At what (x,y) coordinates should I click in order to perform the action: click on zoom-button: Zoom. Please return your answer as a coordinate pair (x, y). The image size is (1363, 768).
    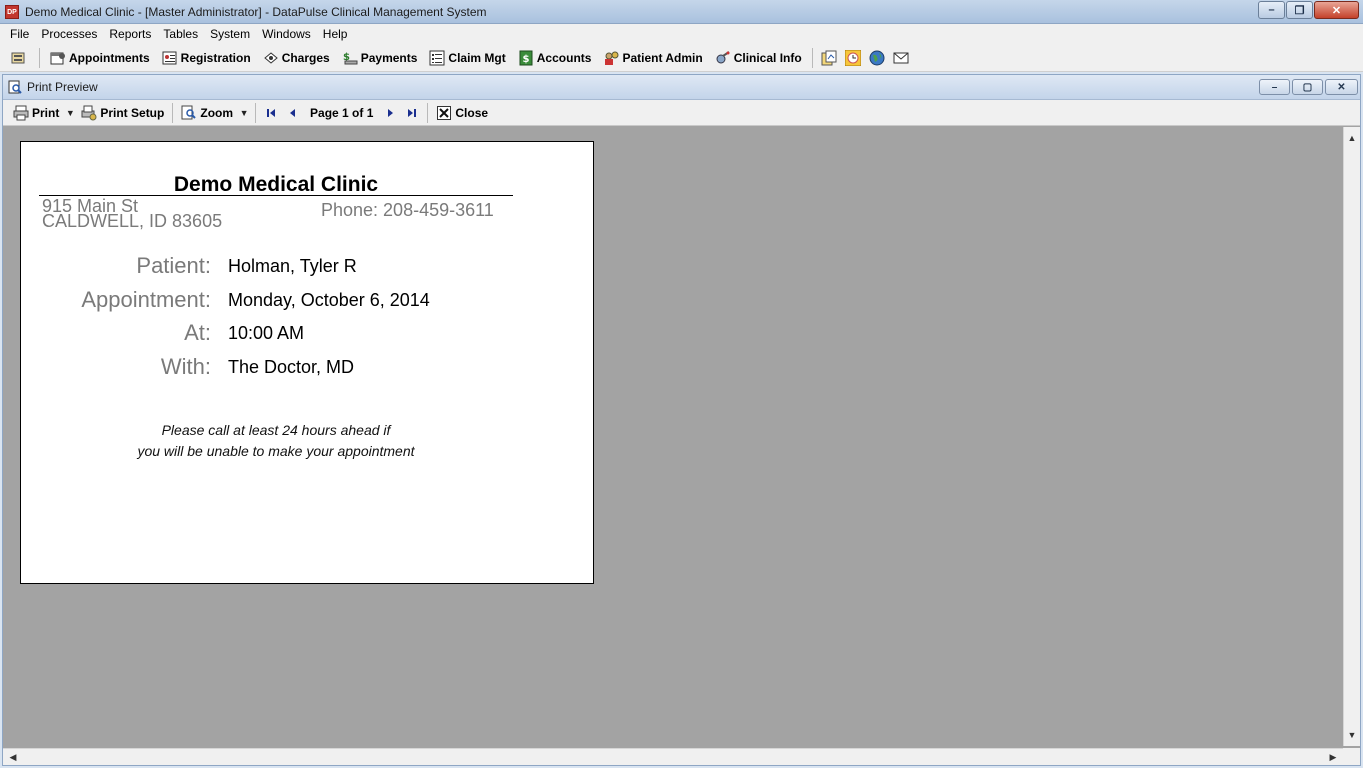
    Looking at the image, I should click on (207, 113).